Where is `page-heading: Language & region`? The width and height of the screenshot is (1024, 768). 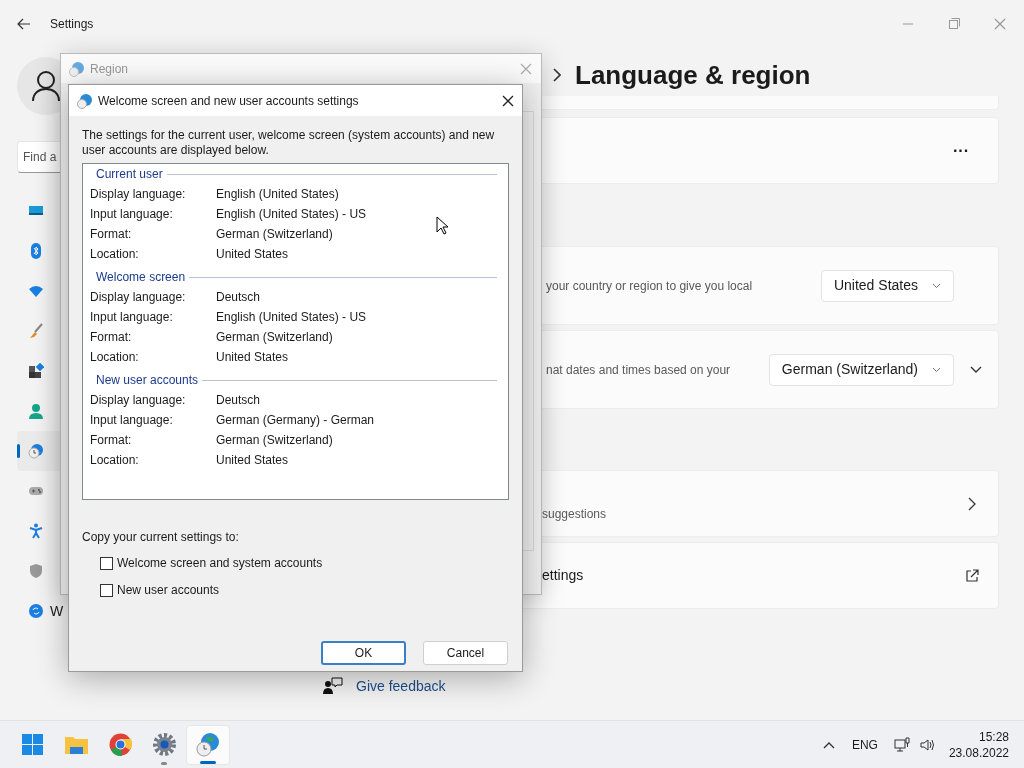 page-heading: Language & region is located at coordinates (693, 75).